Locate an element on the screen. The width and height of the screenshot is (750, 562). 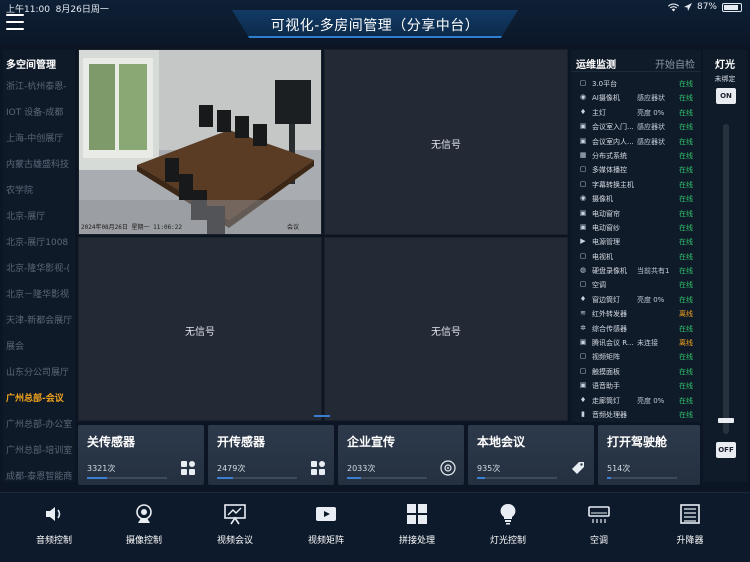
device-row: ▢ 触摸面板 在线 is located at coordinates (636, 371).